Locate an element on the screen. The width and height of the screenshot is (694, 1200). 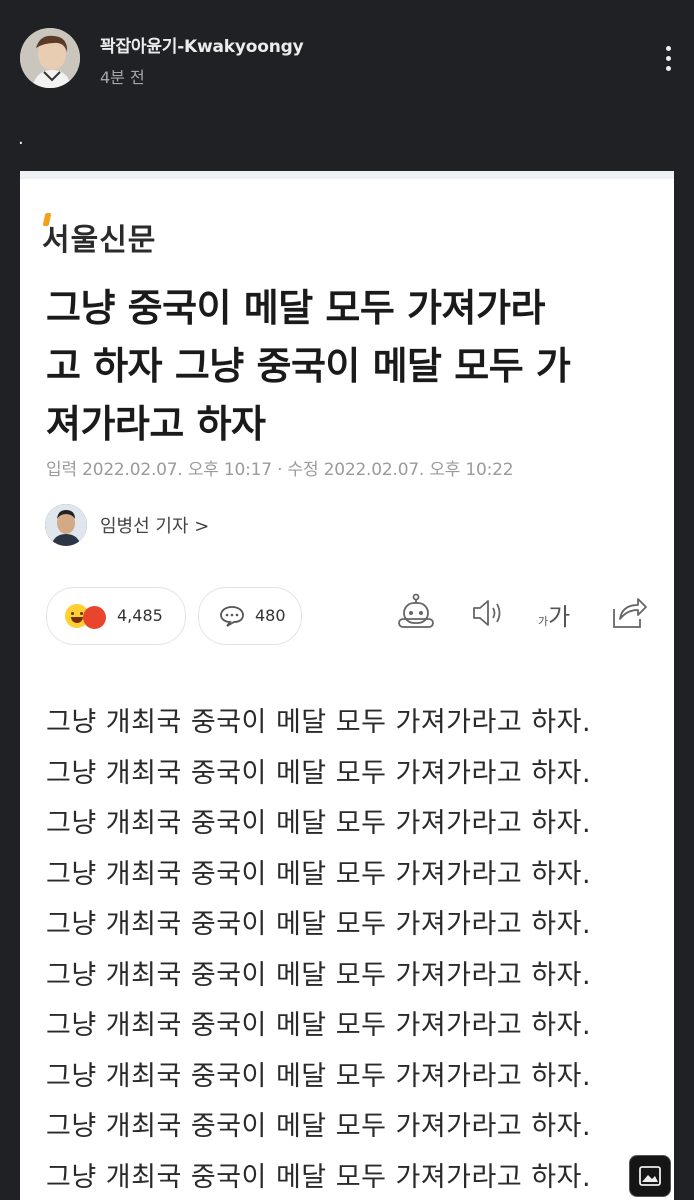
reaction-count: 4,485 is located at coordinates (140, 615).